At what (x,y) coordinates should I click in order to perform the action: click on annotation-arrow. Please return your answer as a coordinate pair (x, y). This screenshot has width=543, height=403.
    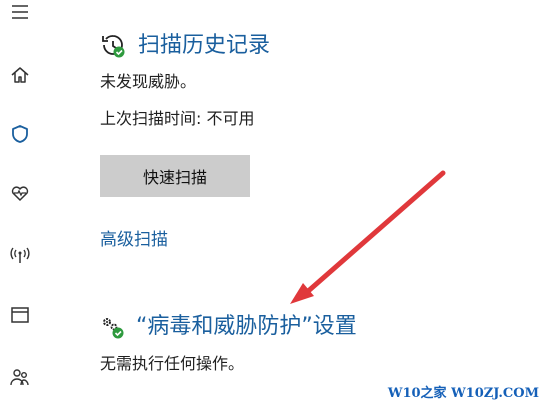
    Looking at the image, I should click on (368, 237).